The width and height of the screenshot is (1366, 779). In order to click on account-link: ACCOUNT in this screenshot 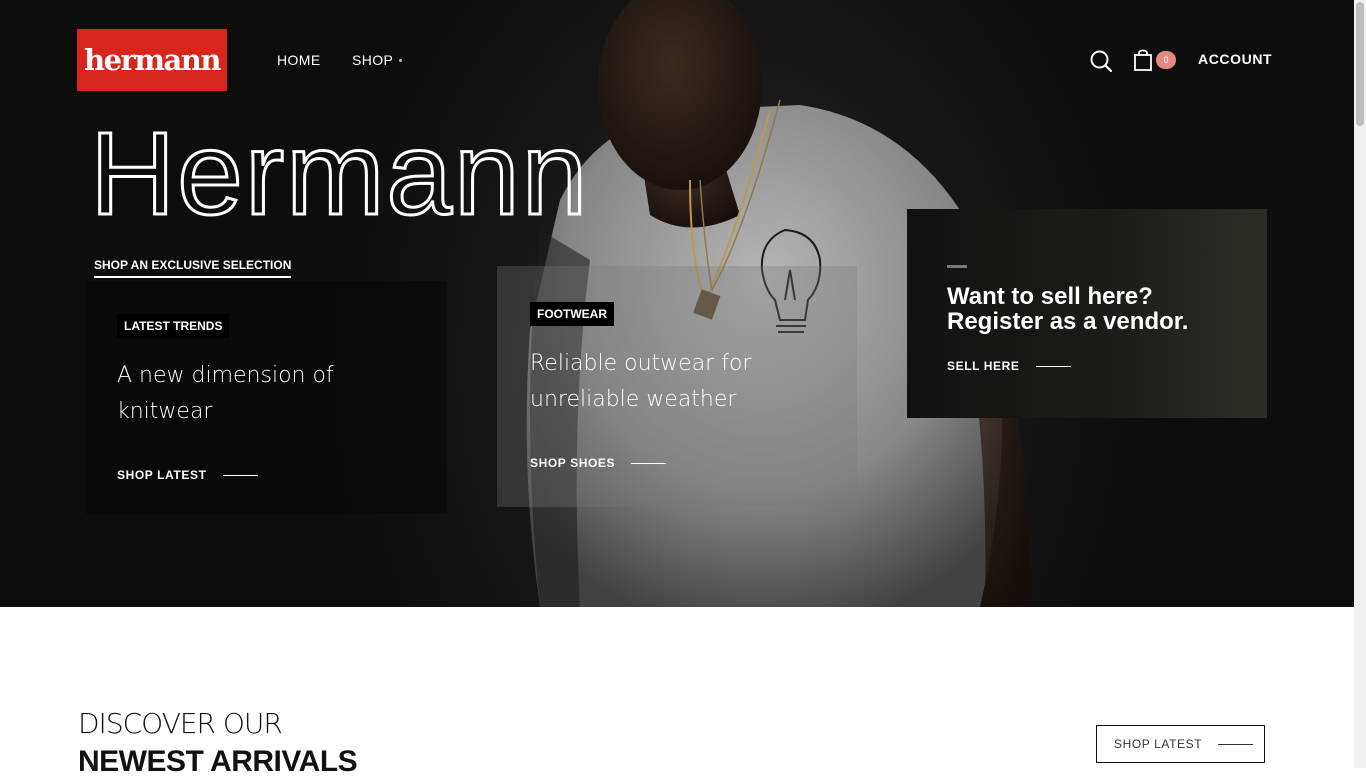, I will do `click(1235, 59)`.